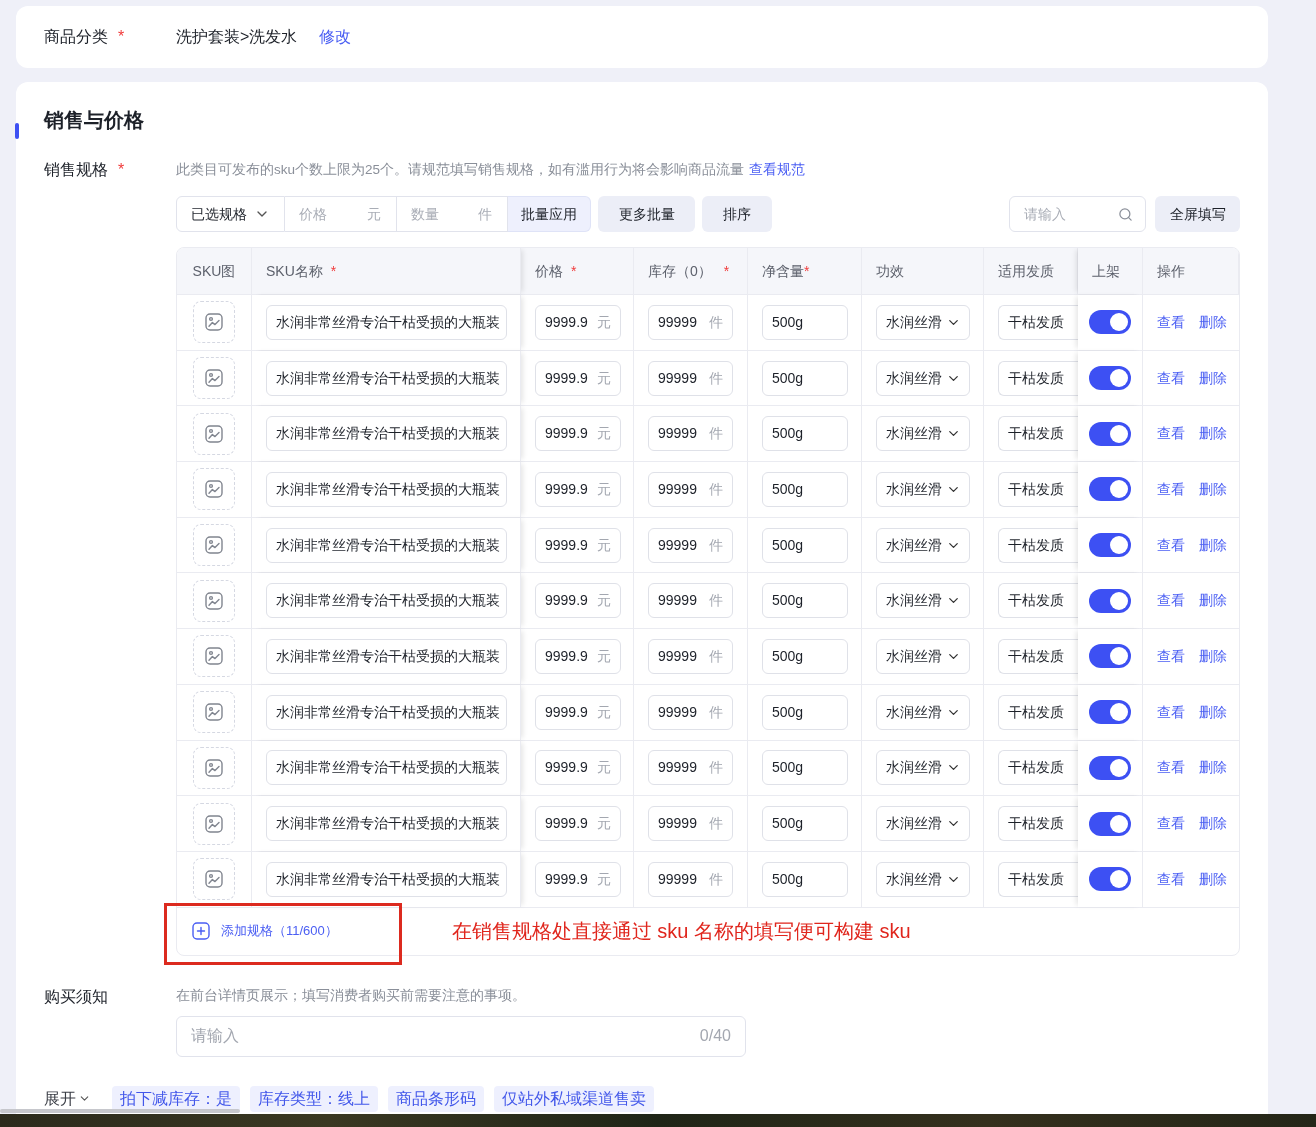 Image resolution: width=1316 pixels, height=1127 pixels. What do you see at coordinates (230, 214) in the screenshot?
I see `spec-select: 已选规格` at bounding box center [230, 214].